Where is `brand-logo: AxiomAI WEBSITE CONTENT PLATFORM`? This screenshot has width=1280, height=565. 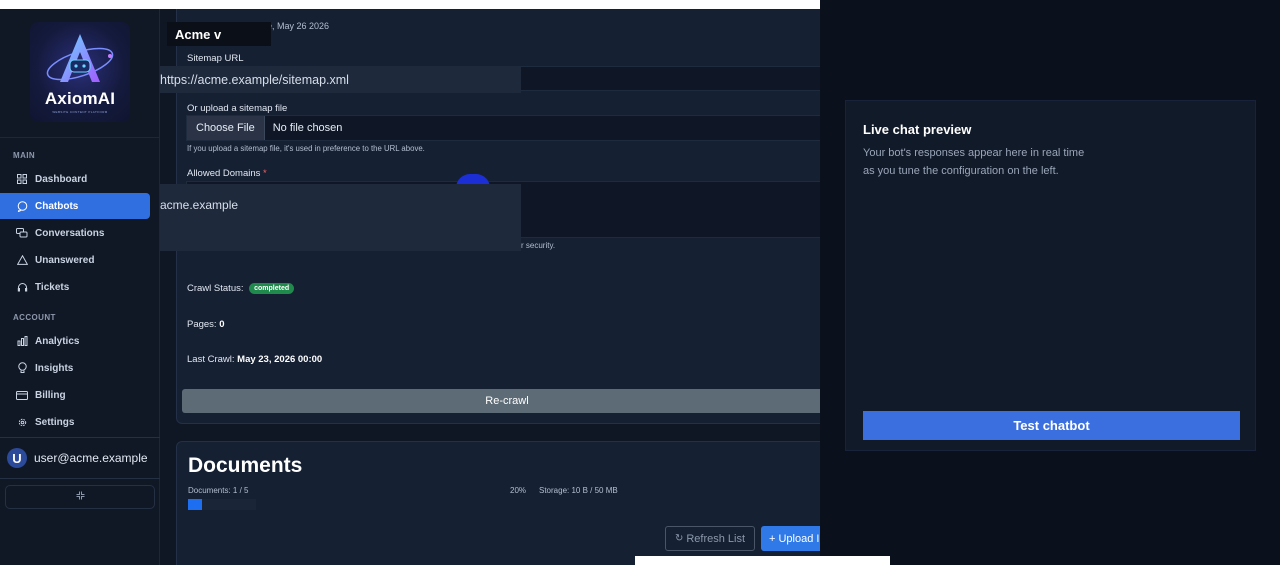 brand-logo: AxiomAI WEBSITE CONTENT PLATFORM is located at coordinates (80, 72).